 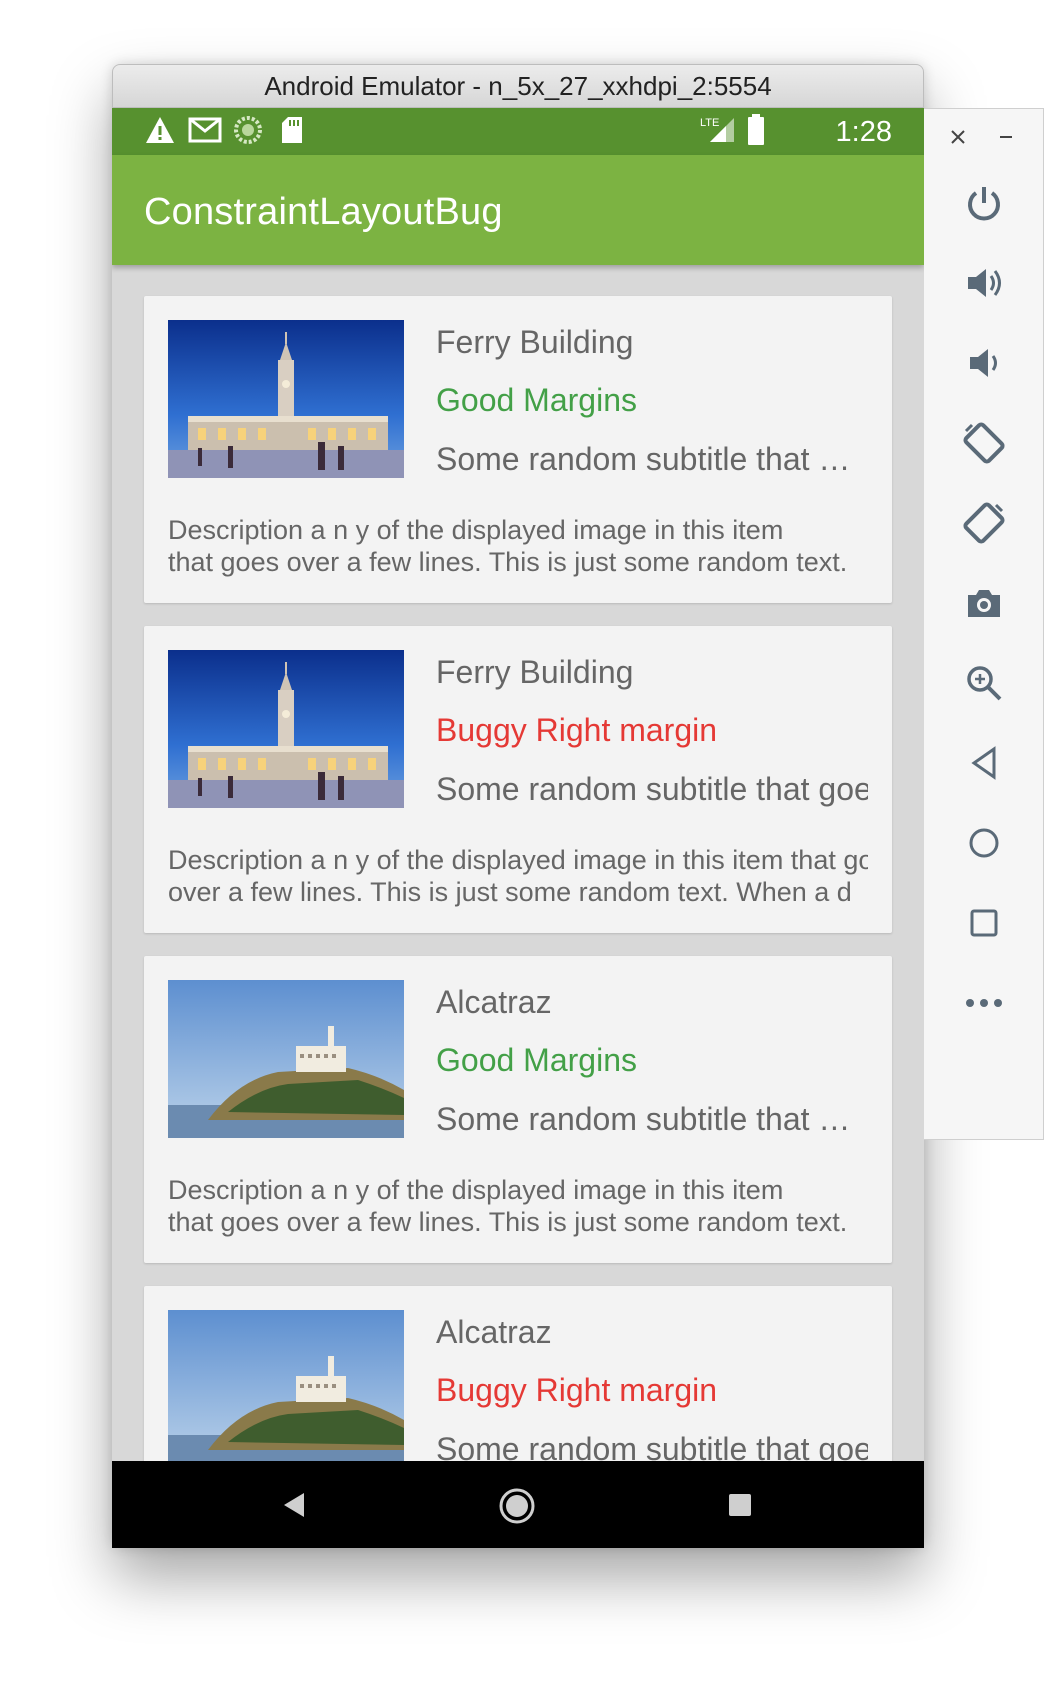 What do you see at coordinates (863, 132) in the screenshot?
I see `clock: 1:28` at bounding box center [863, 132].